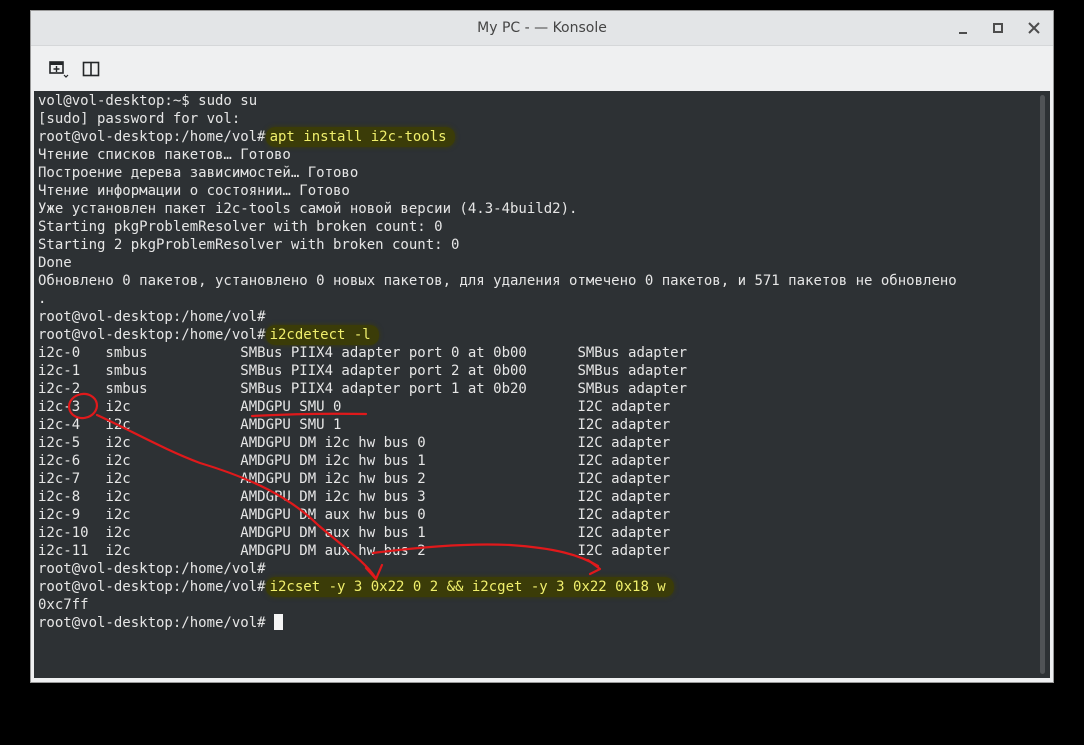 This screenshot has height=745, width=1084. I want to click on line-text: Done, so click(55, 263).